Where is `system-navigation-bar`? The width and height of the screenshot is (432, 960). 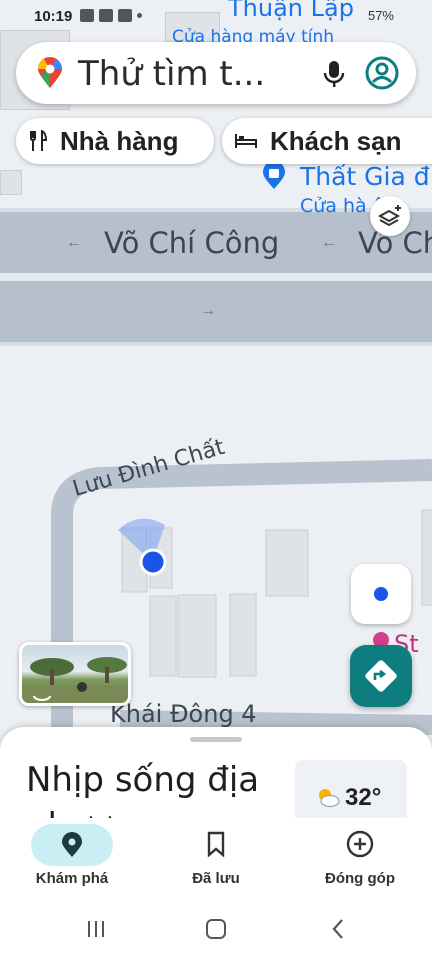
system-navigation-bar is located at coordinates (216, 929).